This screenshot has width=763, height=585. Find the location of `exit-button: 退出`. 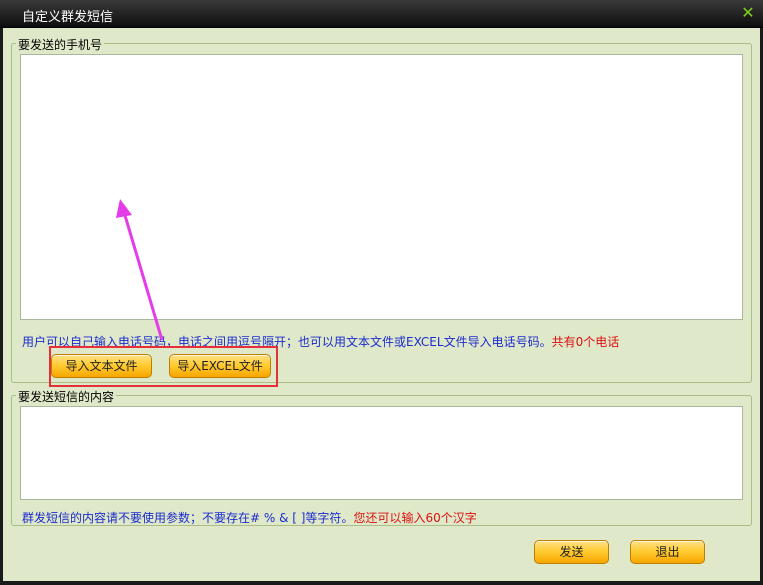

exit-button: 退出 is located at coordinates (667, 552).